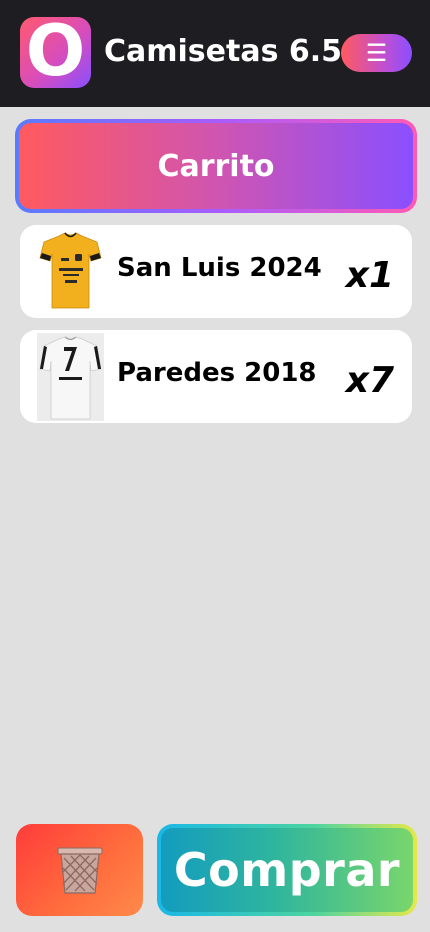 This screenshot has height=932, width=430. Describe the element at coordinates (369, 275) in the screenshot. I see `item-quantity: x1` at that location.